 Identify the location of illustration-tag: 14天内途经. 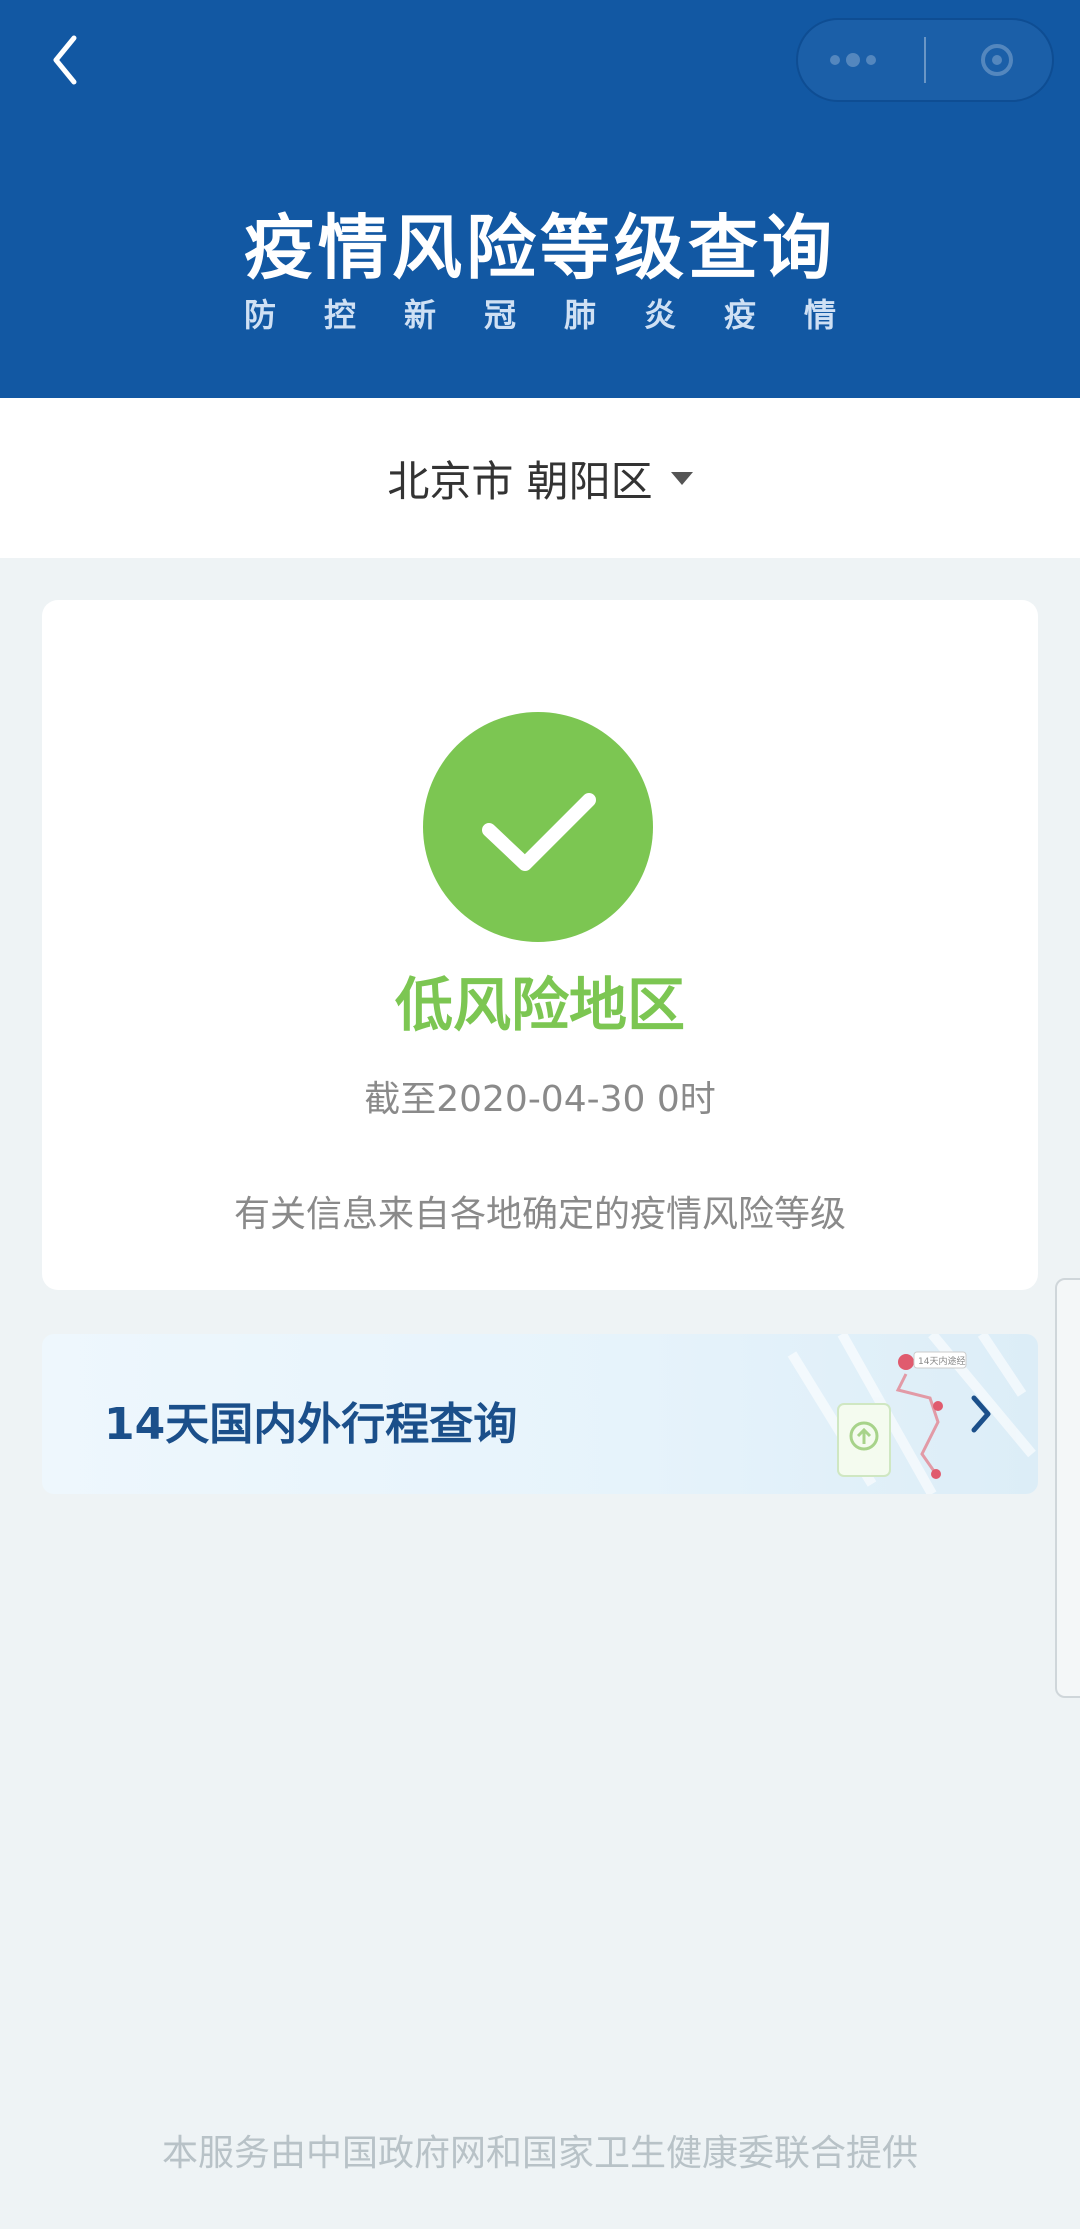
(941, 1361).